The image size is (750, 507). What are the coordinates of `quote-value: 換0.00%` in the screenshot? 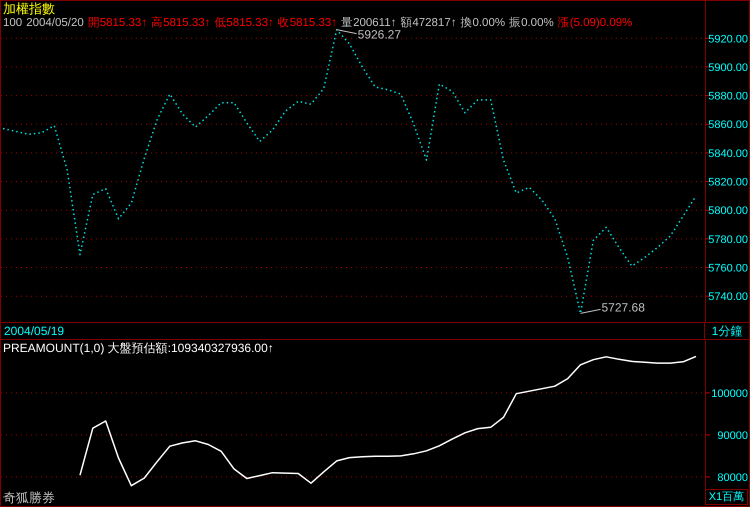 It's located at (483, 23).